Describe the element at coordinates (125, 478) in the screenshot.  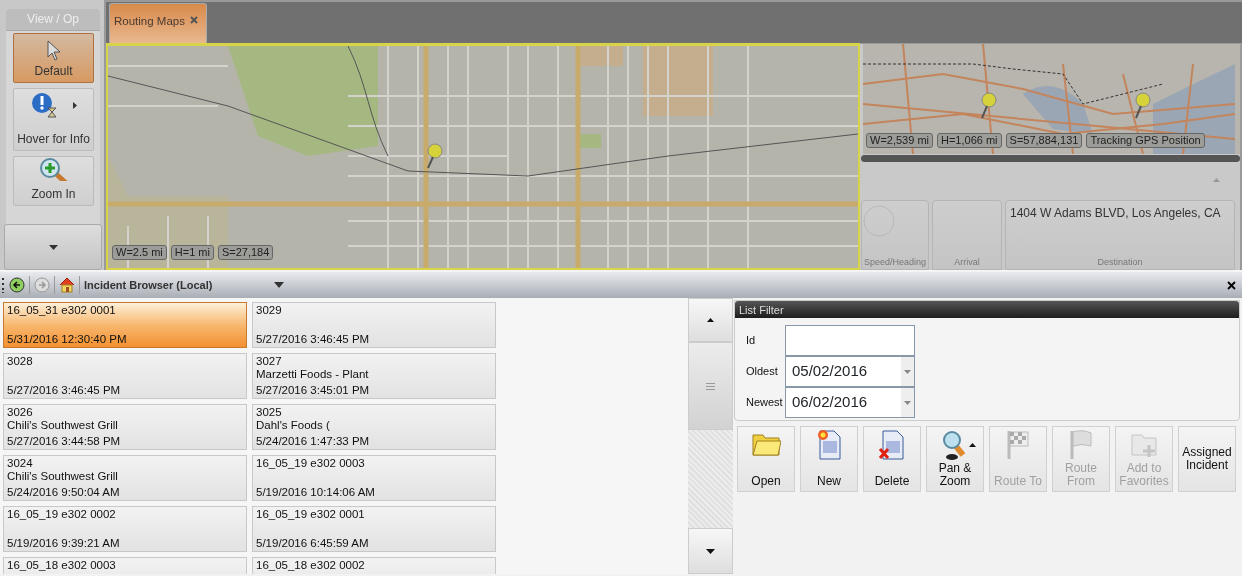
I see `incident-card: 3024 Chili's Southwest Grill 5/24/2016 9:50:04 AM` at that location.